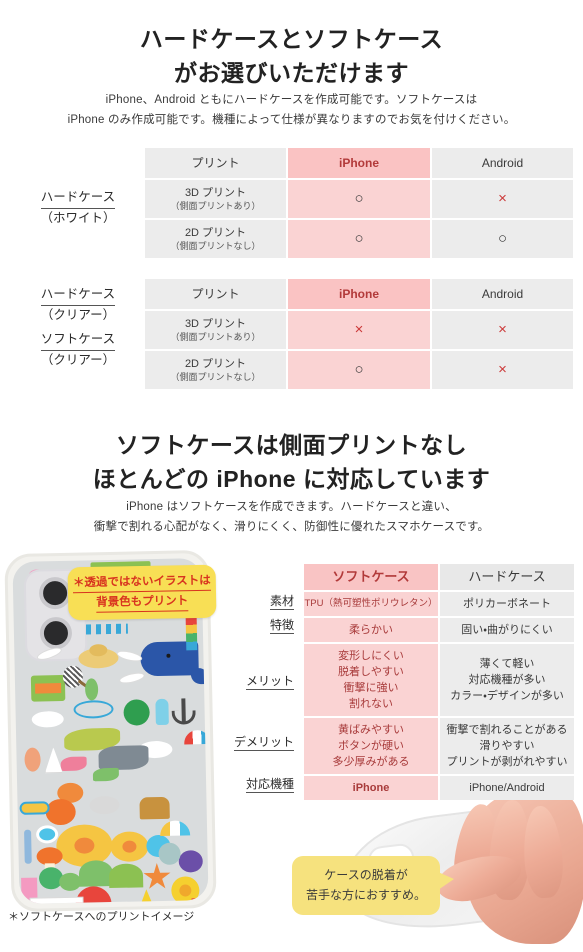  What do you see at coordinates (359, 163) in the screenshot?
I see `table-white-header-iphone: iPhone` at bounding box center [359, 163].